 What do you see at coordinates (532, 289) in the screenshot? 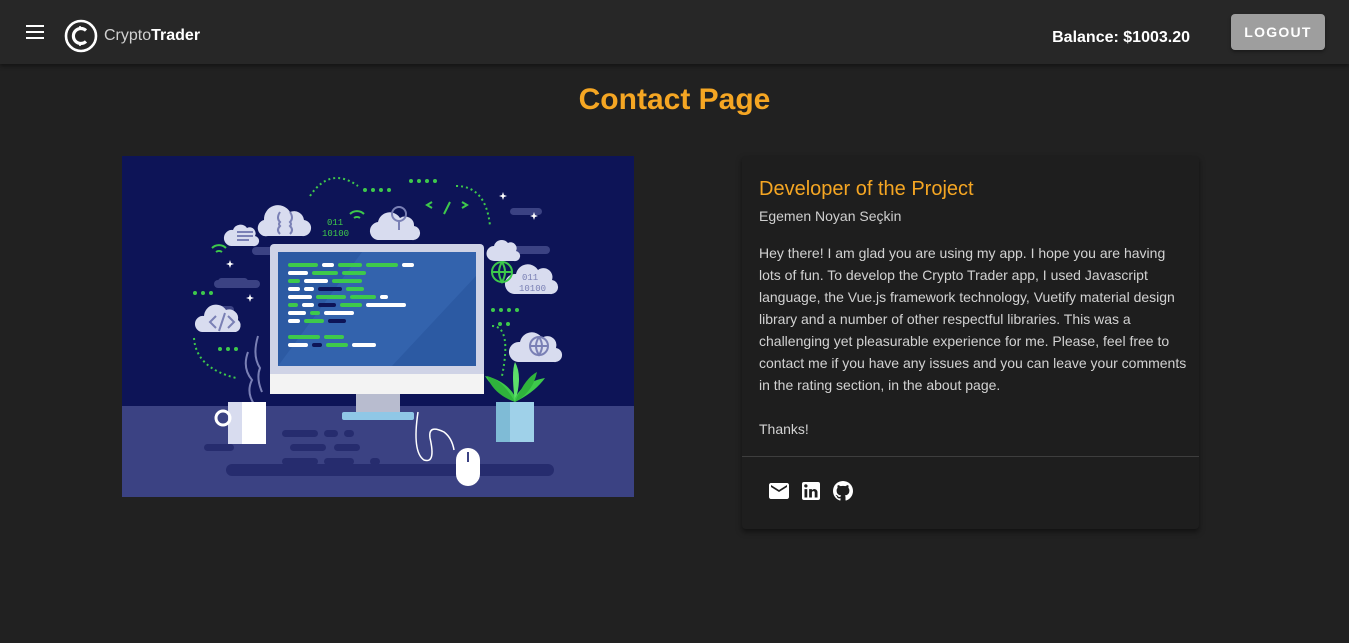
I see `binary-text-right-2: 10100` at bounding box center [532, 289].